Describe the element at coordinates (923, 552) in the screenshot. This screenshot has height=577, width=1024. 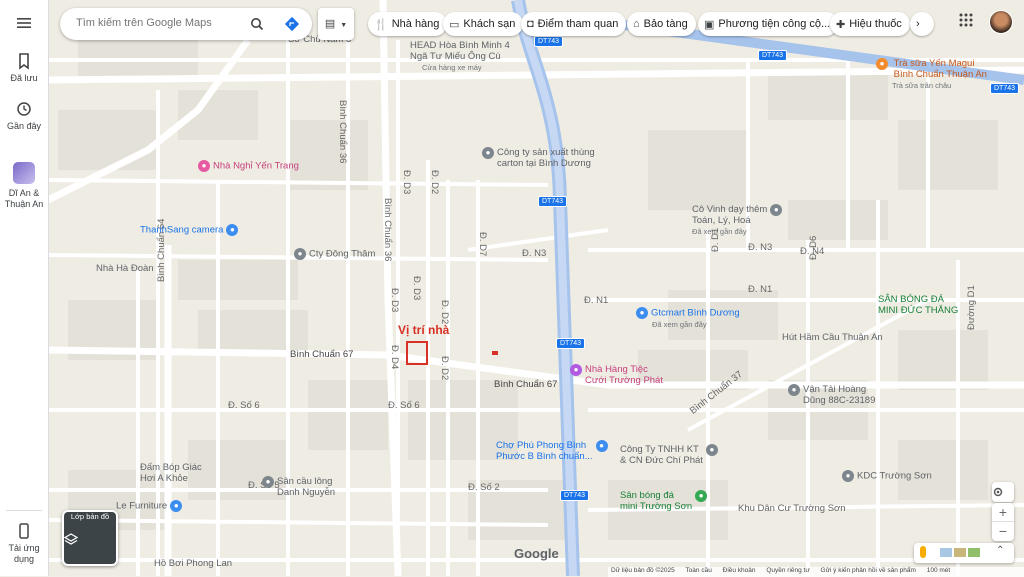
I see `pegman-icon` at that location.